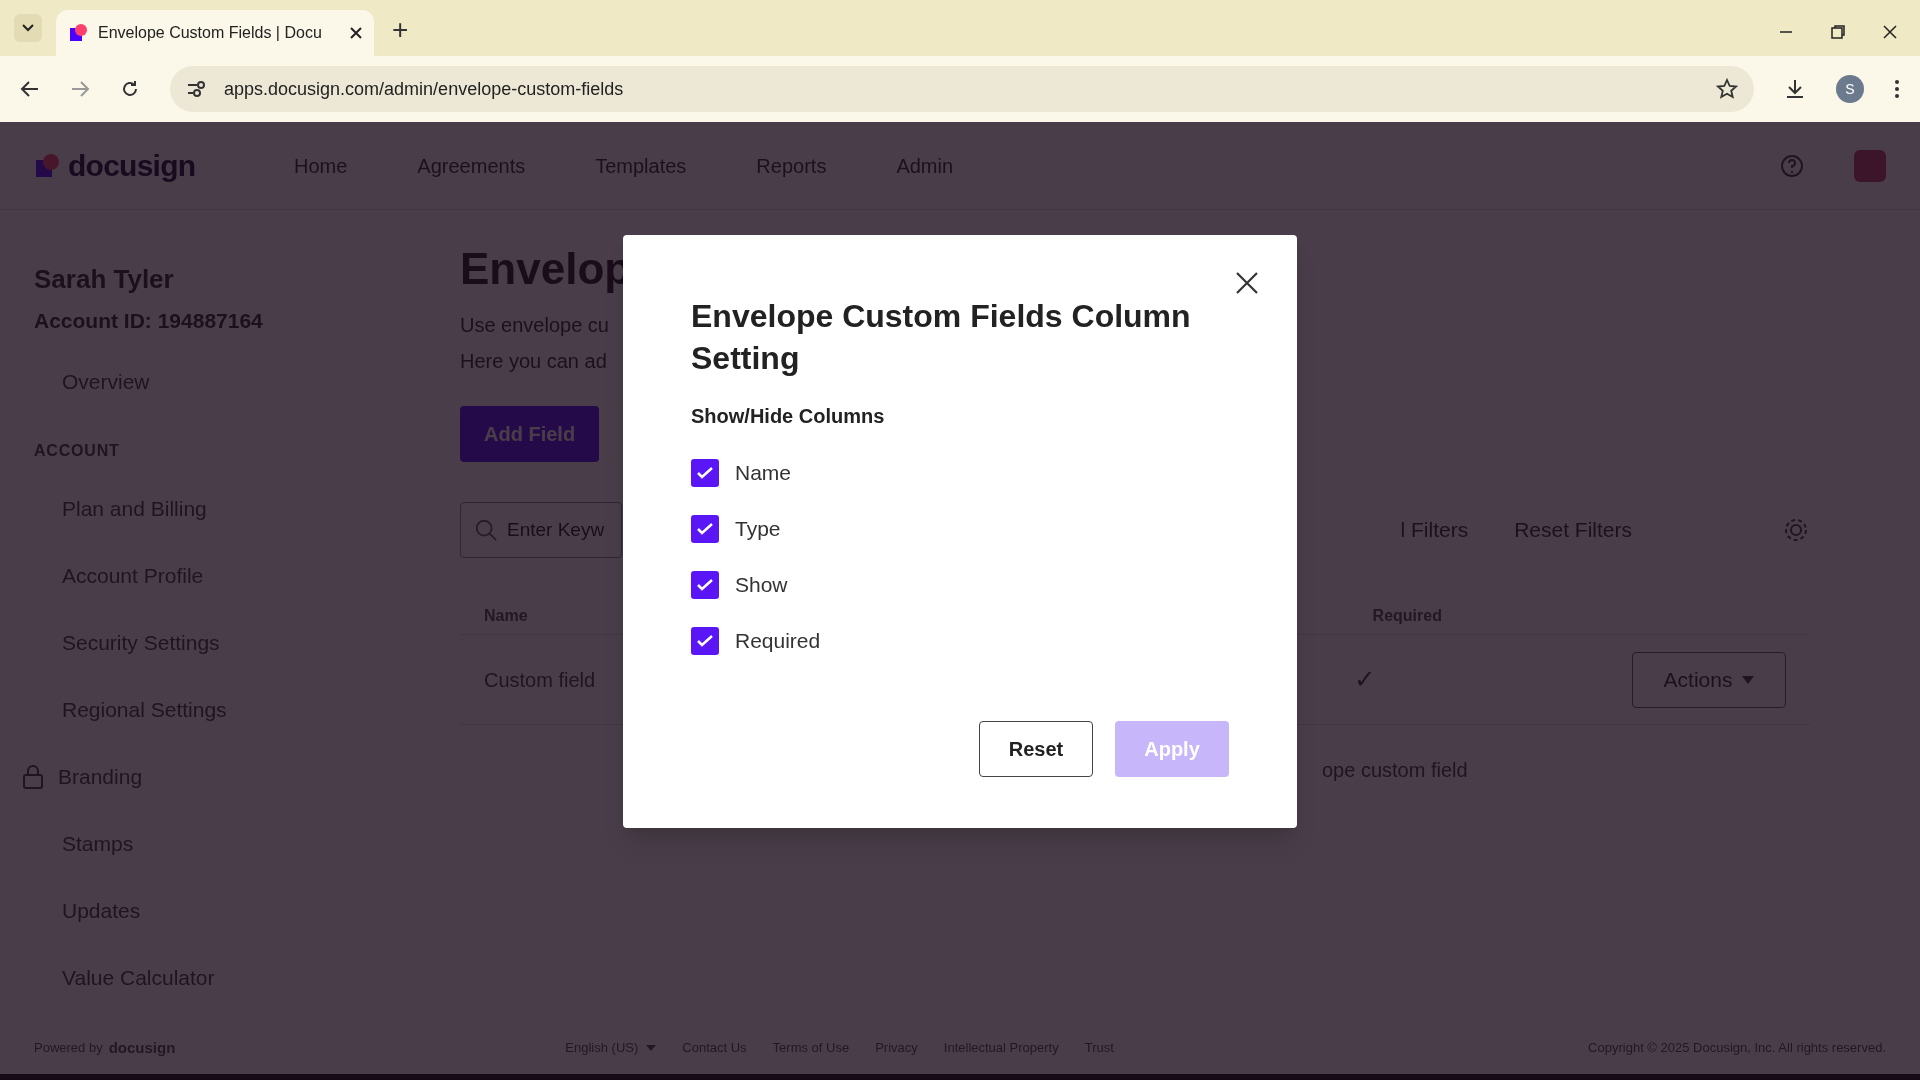  What do you see at coordinates (80, 89) in the screenshot?
I see `forward-arrow-icon` at bounding box center [80, 89].